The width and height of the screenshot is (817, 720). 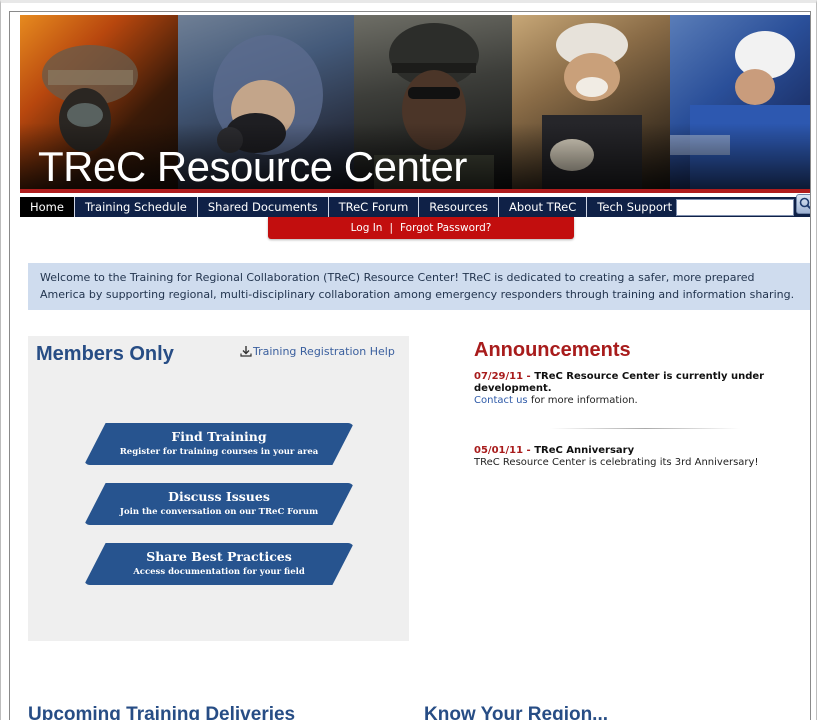 What do you see at coordinates (252, 166) in the screenshot?
I see `site-title: TReC Resource Center` at bounding box center [252, 166].